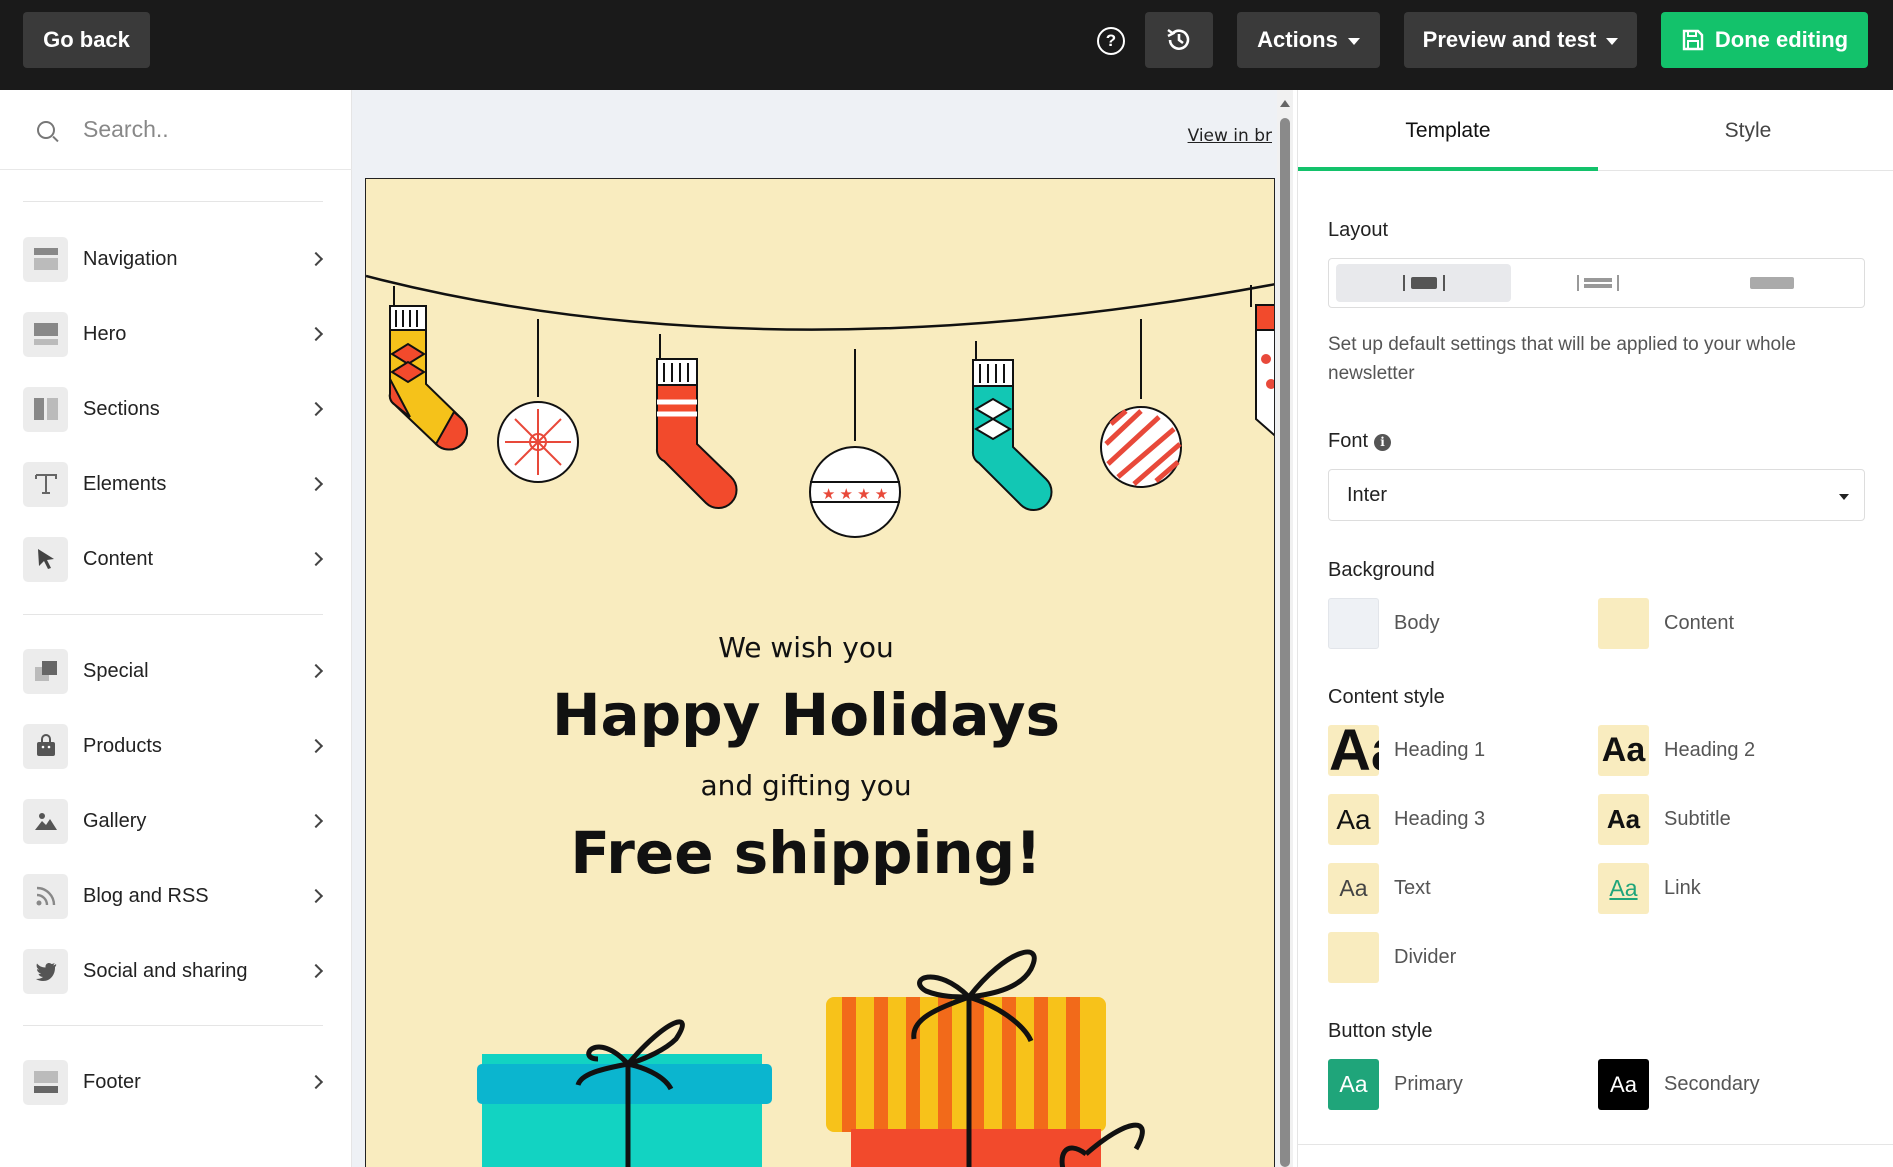 The image size is (1893, 1167). I want to click on headline-free-shipping: Free shipping!, so click(820, 853).